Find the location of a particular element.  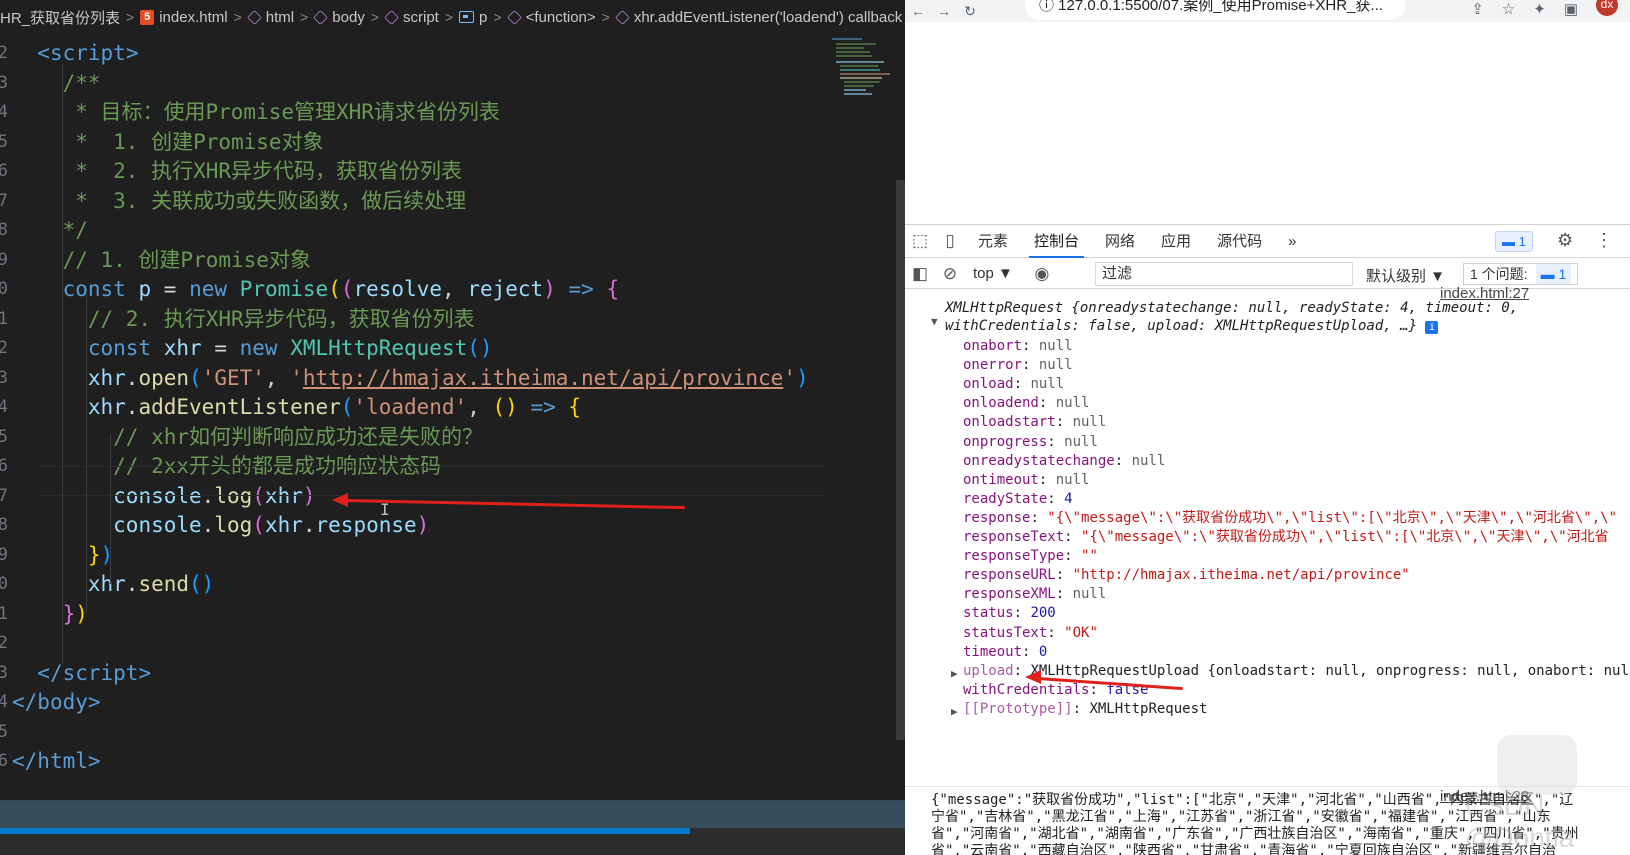

issues-button: 1 个问题: ▬ 1 is located at coordinates (1521, 274).